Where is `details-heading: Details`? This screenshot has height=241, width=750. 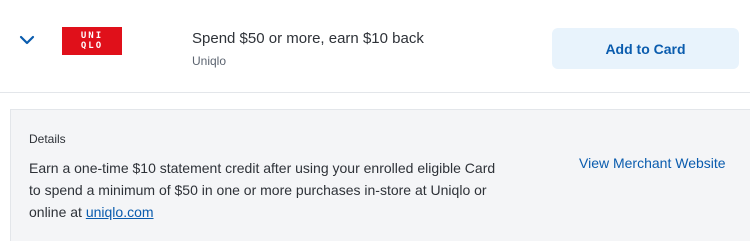
details-heading: Details is located at coordinates (47, 139).